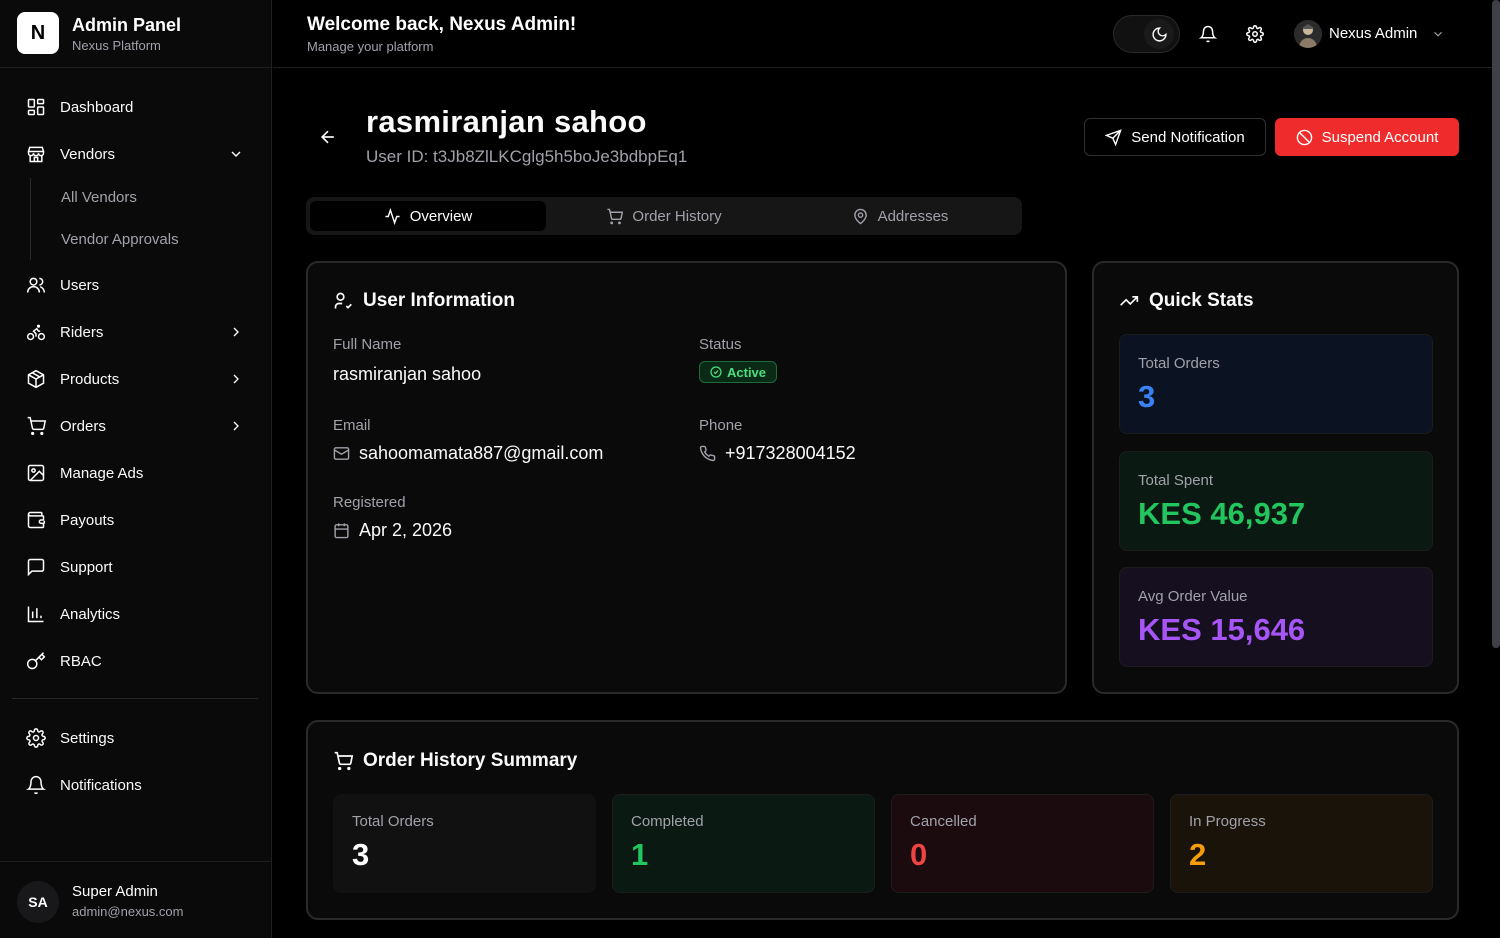 Image resolution: width=1500 pixels, height=938 pixels. I want to click on order-stat-in-progress: In Progress 2, so click(1301, 843).